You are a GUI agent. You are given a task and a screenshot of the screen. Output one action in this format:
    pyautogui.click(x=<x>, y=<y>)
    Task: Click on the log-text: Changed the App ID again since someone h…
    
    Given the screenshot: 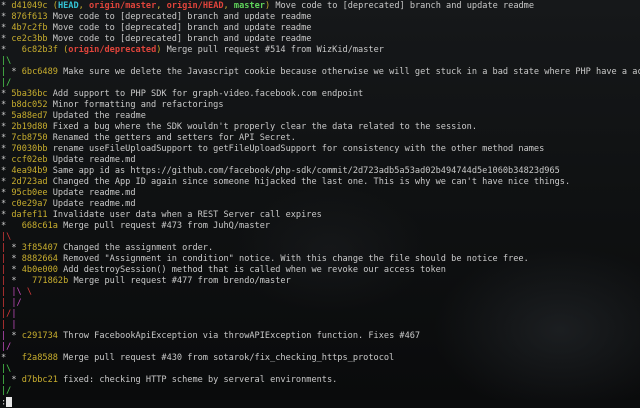 What is the action you would take?
    pyautogui.click(x=309, y=182)
    